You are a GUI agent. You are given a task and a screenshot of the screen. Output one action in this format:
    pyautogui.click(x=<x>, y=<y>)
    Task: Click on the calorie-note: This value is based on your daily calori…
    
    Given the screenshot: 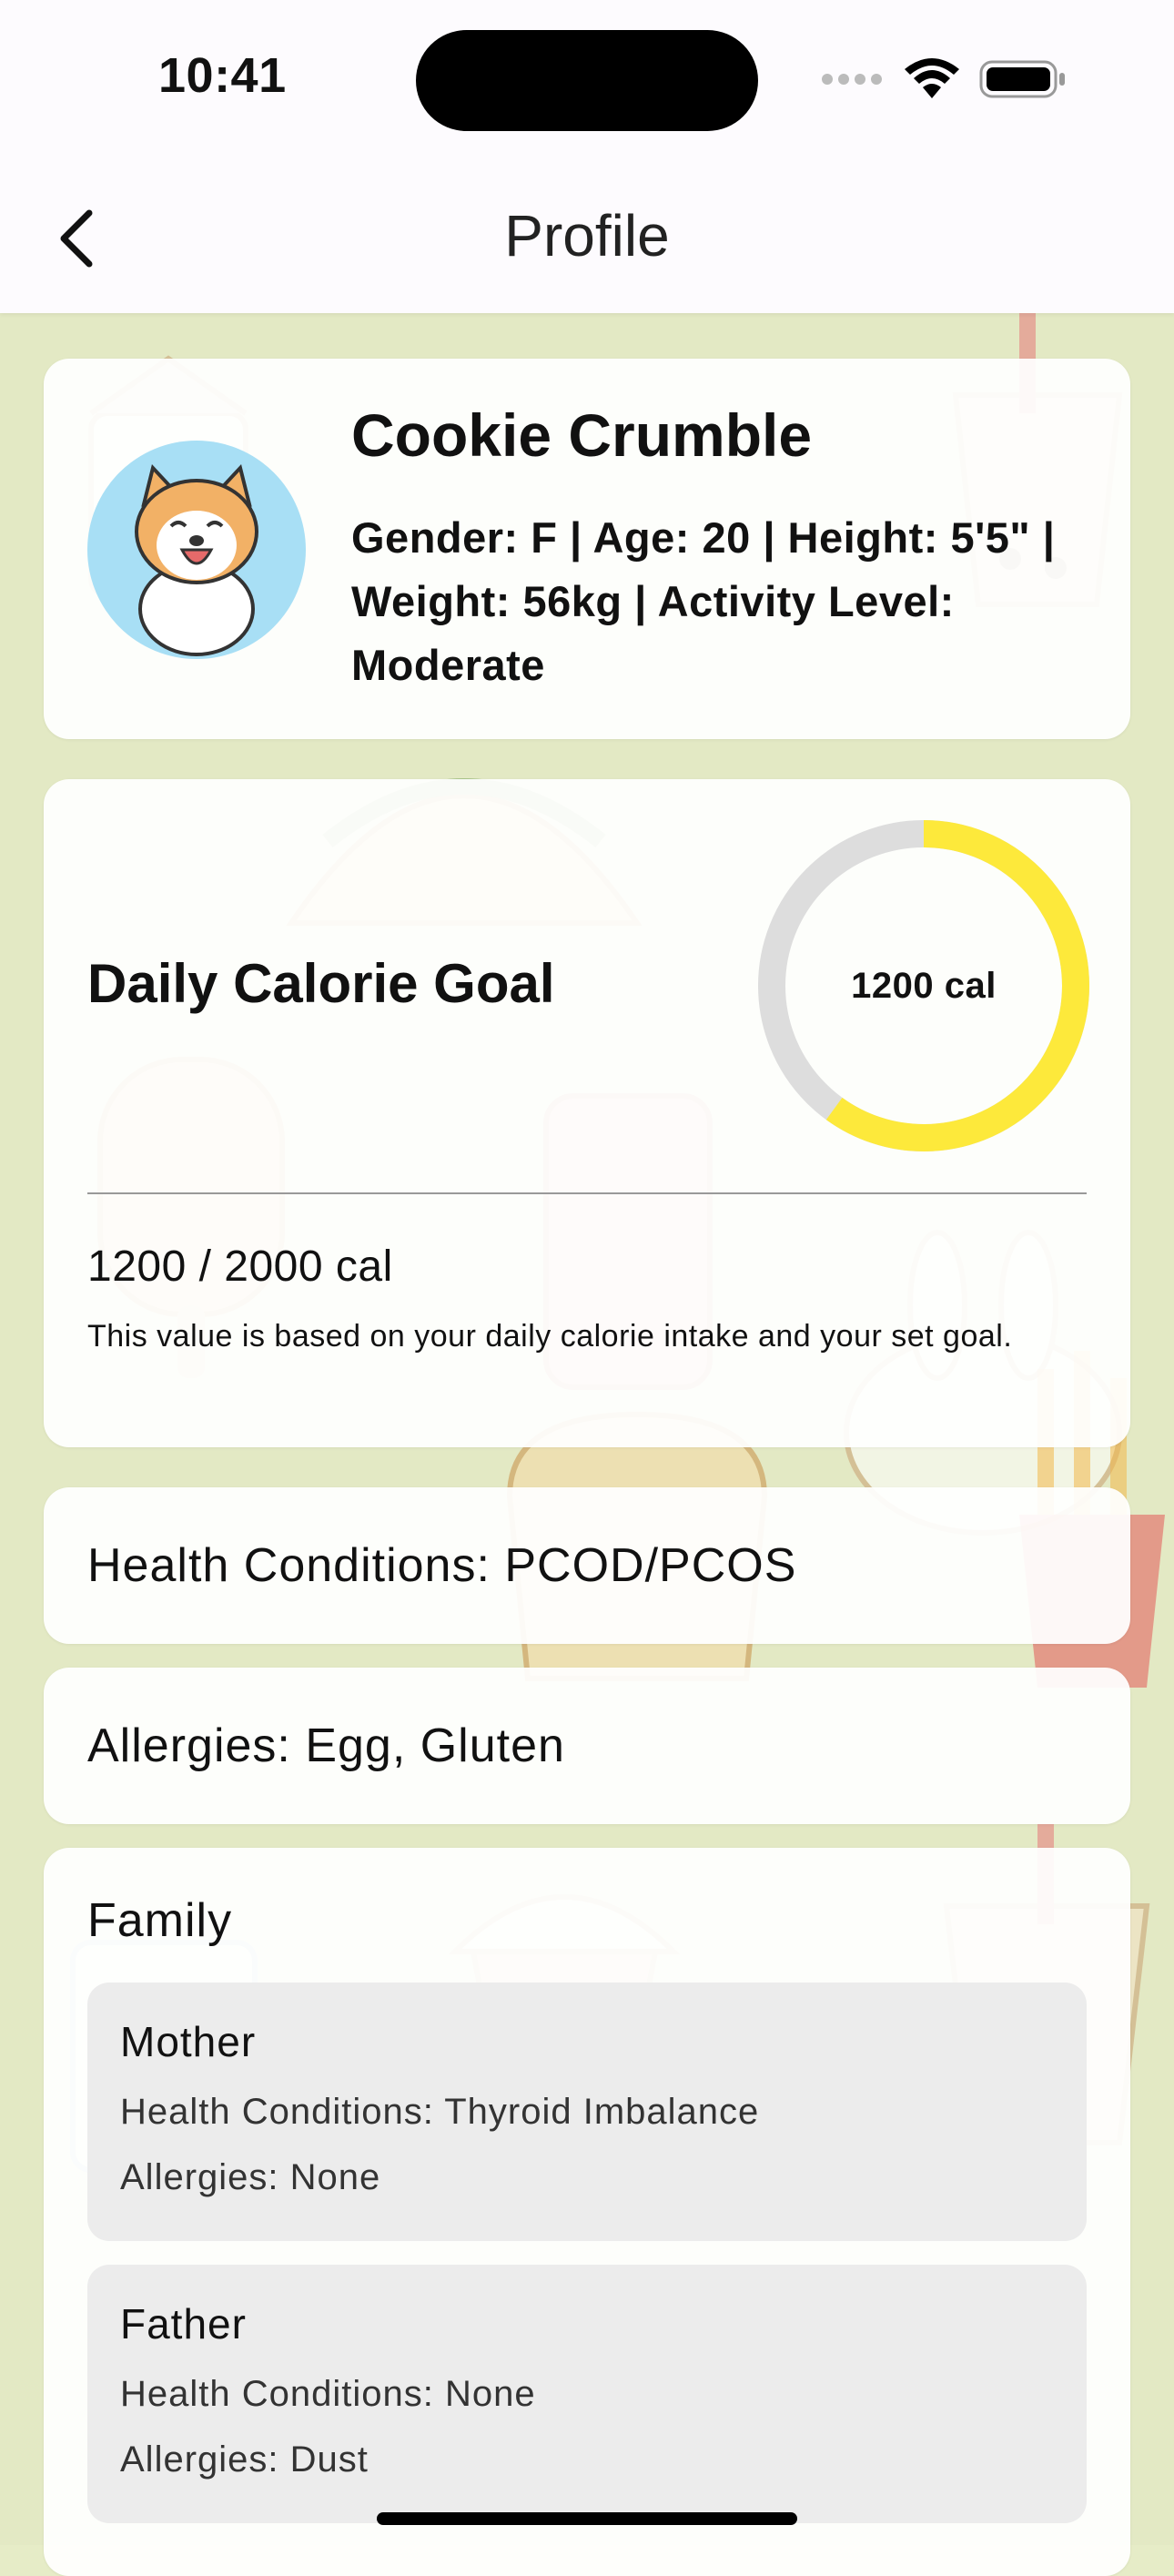 What is the action you would take?
    pyautogui.click(x=550, y=1336)
    